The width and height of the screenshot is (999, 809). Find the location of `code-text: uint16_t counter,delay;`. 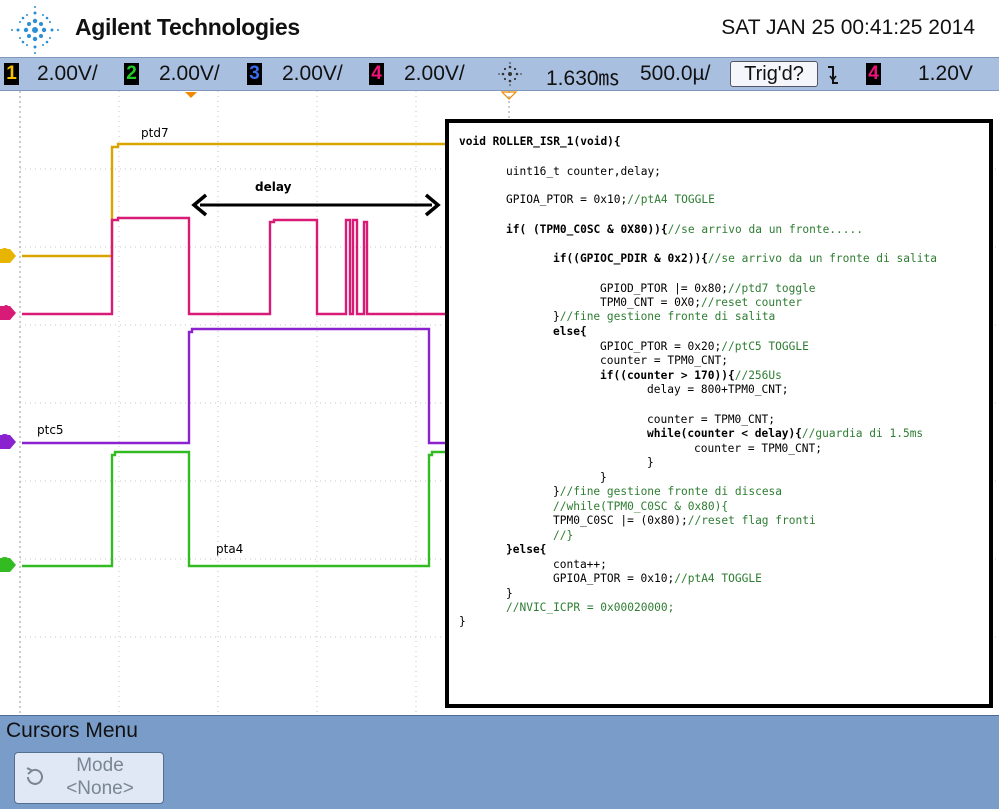

code-text: uint16_t counter,delay; is located at coordinates (583, 171).